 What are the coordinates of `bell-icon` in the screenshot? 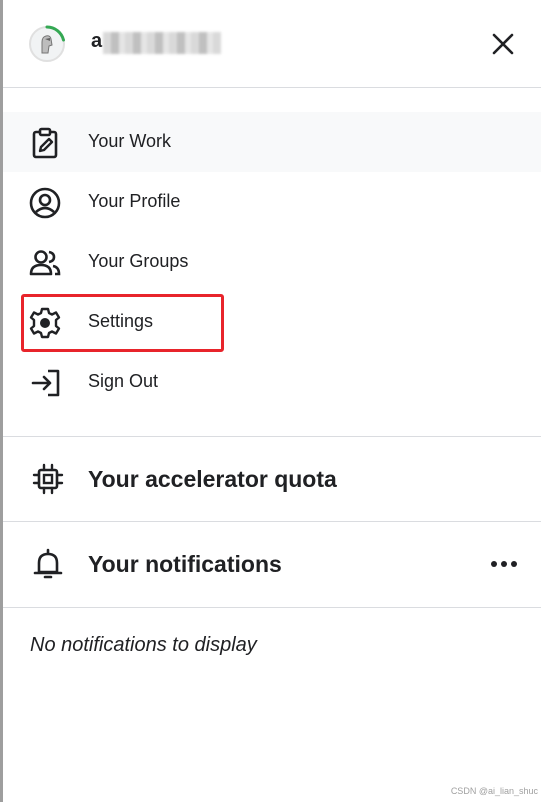 It's located at (48, 564).